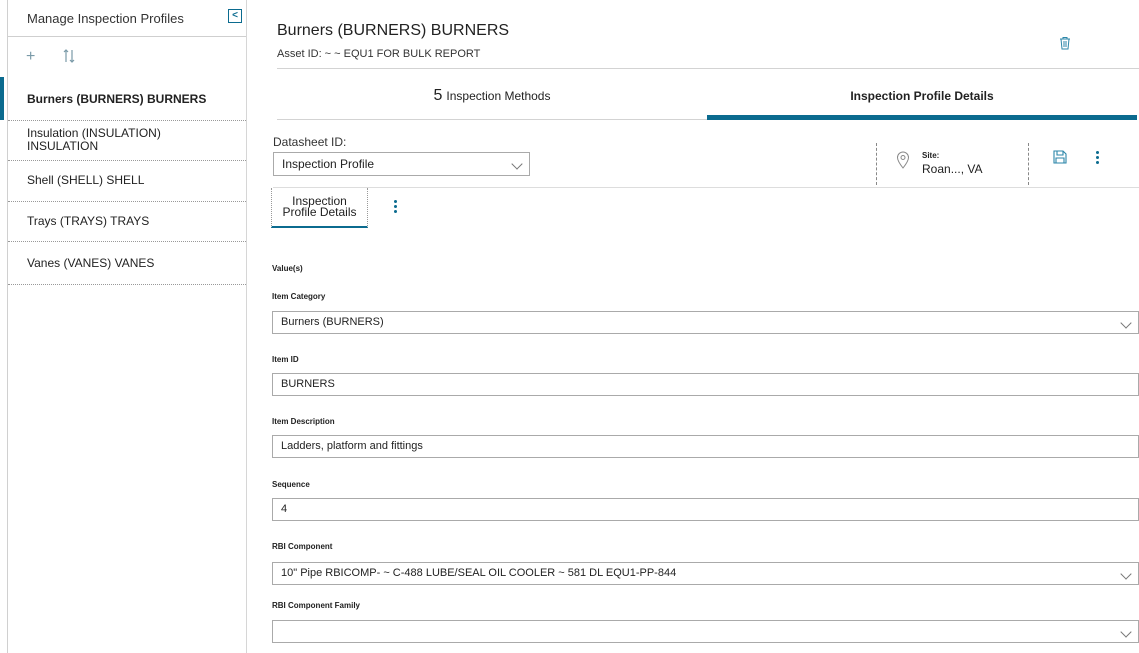 The height and width of the screenshot is (653, 1139). What do you see at coordinates (332, 322) in the screenshot?
I see `item-category-value: Burners (BURNERS)` at bounding box center [332, 322].